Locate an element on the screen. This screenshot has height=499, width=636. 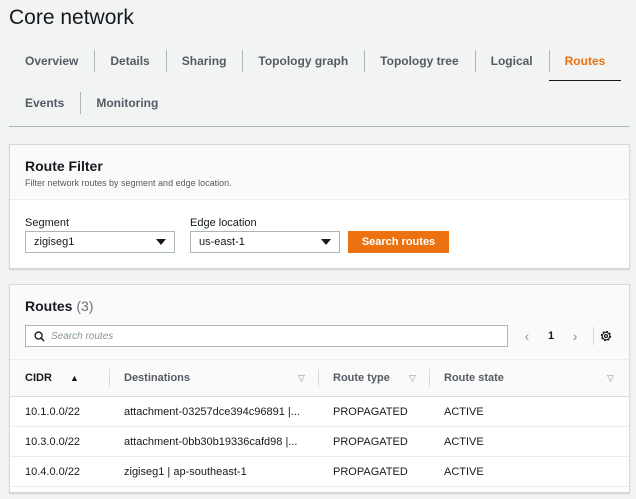
column-header-route-type: Route type ▽ is located at coordinates (373, 378).